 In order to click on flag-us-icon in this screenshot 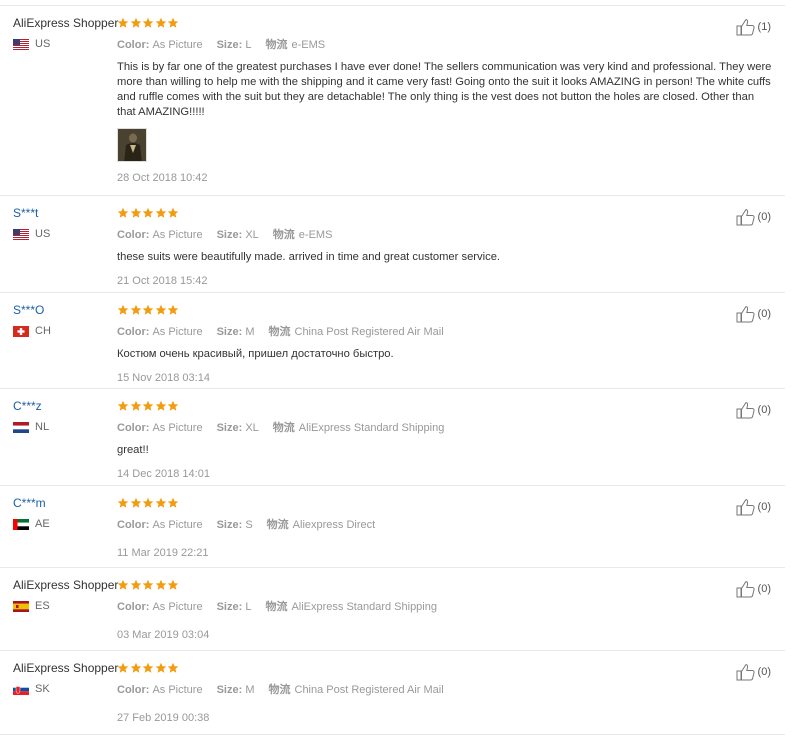, I will do `click(21, 234)`.